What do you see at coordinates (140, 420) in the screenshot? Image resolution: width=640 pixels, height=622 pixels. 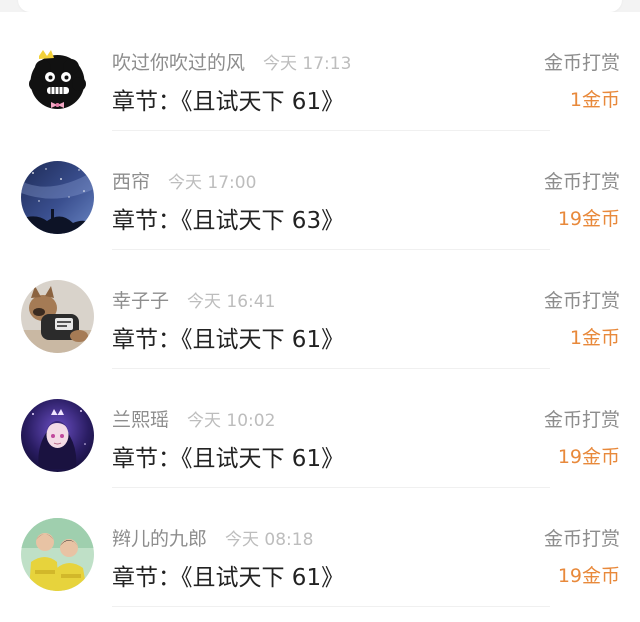 I see `user-name: 兰熙瑶` at bounding box center [140, 420].